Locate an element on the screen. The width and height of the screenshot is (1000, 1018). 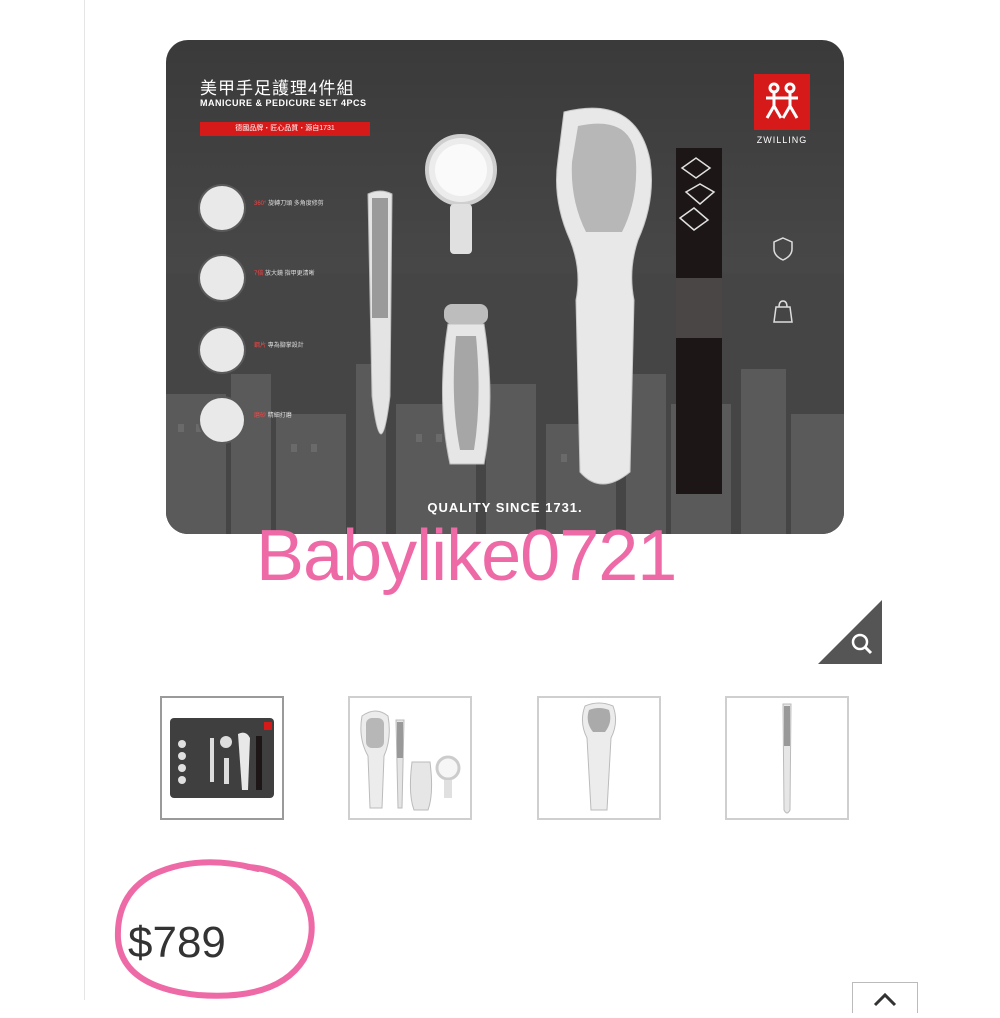
quality-tagline: QUALITY SINCE 1731. is located at coordinates (505, 507).